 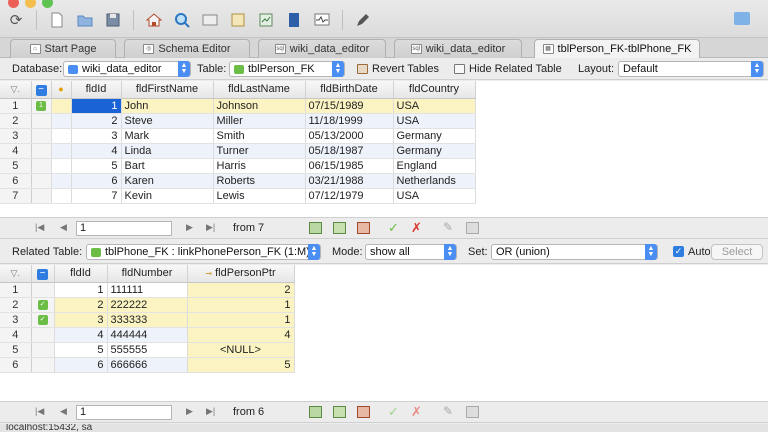 I want to click on chat-icon, so click(x=742, y=18).